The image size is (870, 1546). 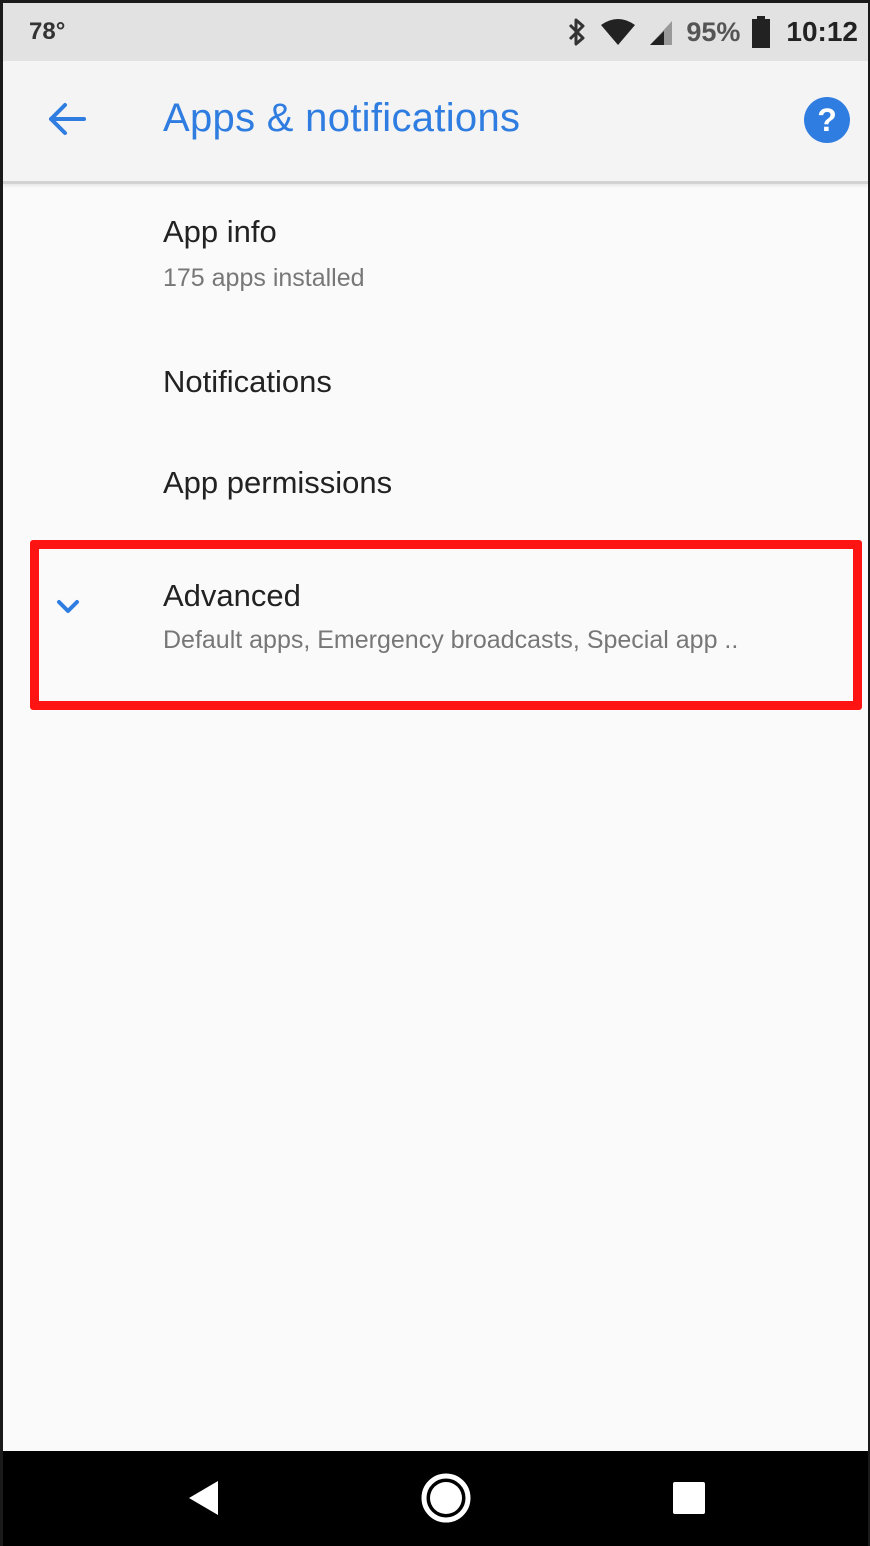 I want to click on temperature-readout: 78°, so click(x=47, y=31).